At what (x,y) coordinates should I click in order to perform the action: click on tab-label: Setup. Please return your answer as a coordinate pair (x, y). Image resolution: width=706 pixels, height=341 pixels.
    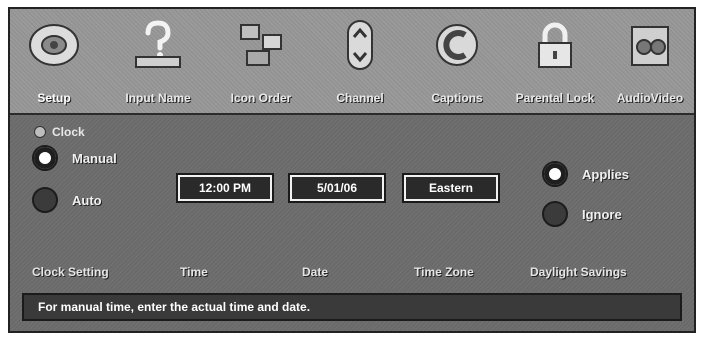
    Looking at the image, I should click on (54, 98).